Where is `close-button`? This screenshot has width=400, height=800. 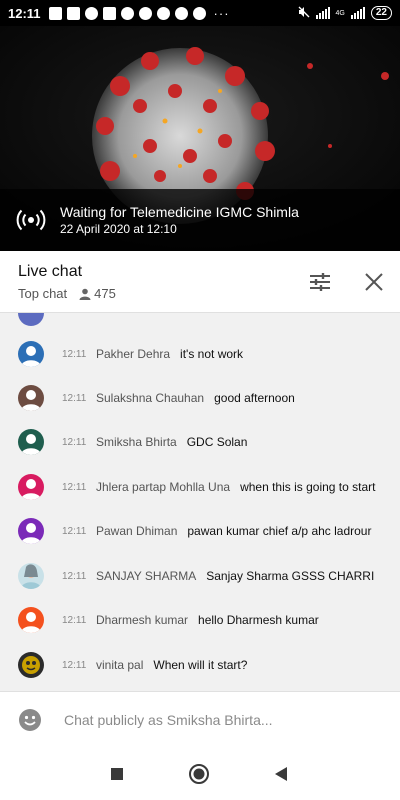
close-button is located at coordinates (374, 282).